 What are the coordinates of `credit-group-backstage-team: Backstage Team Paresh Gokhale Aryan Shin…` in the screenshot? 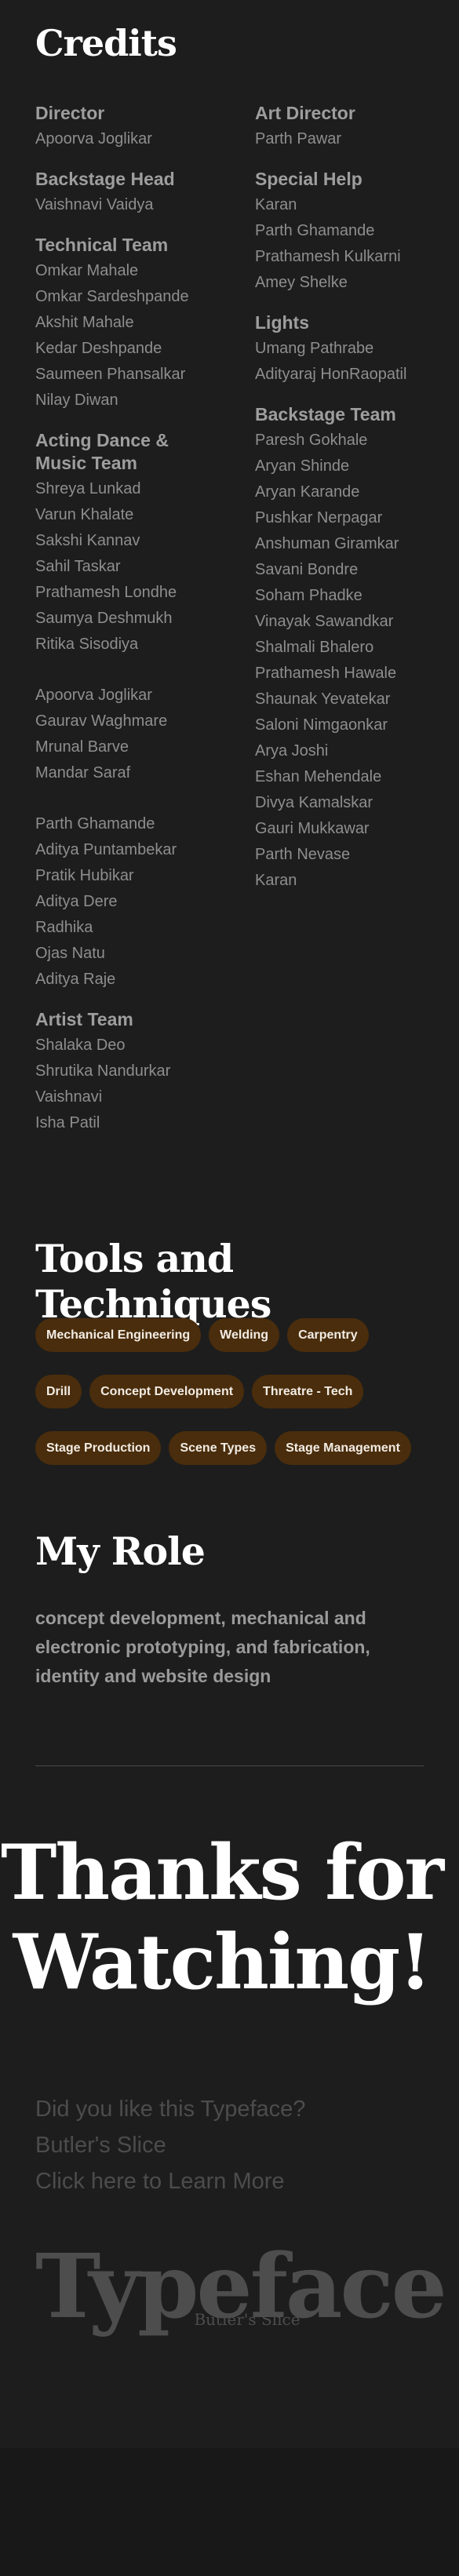 It's located at (353, 648).